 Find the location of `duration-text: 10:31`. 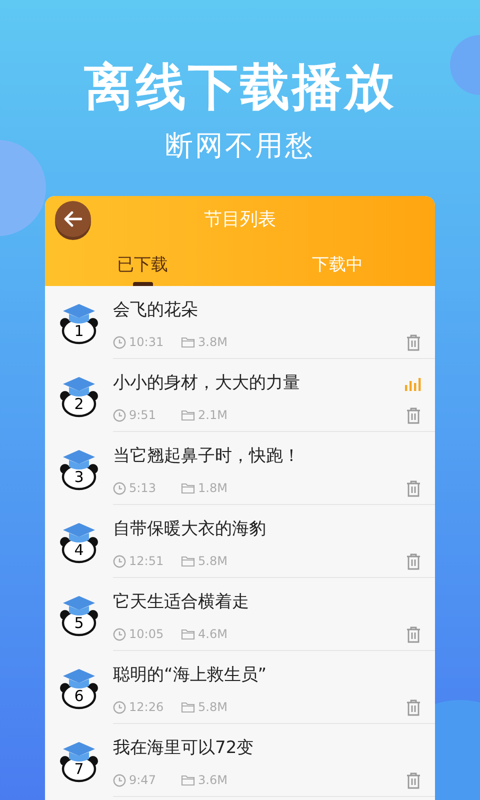

duration-text: 10:31 is located at coordinates (147, 342).